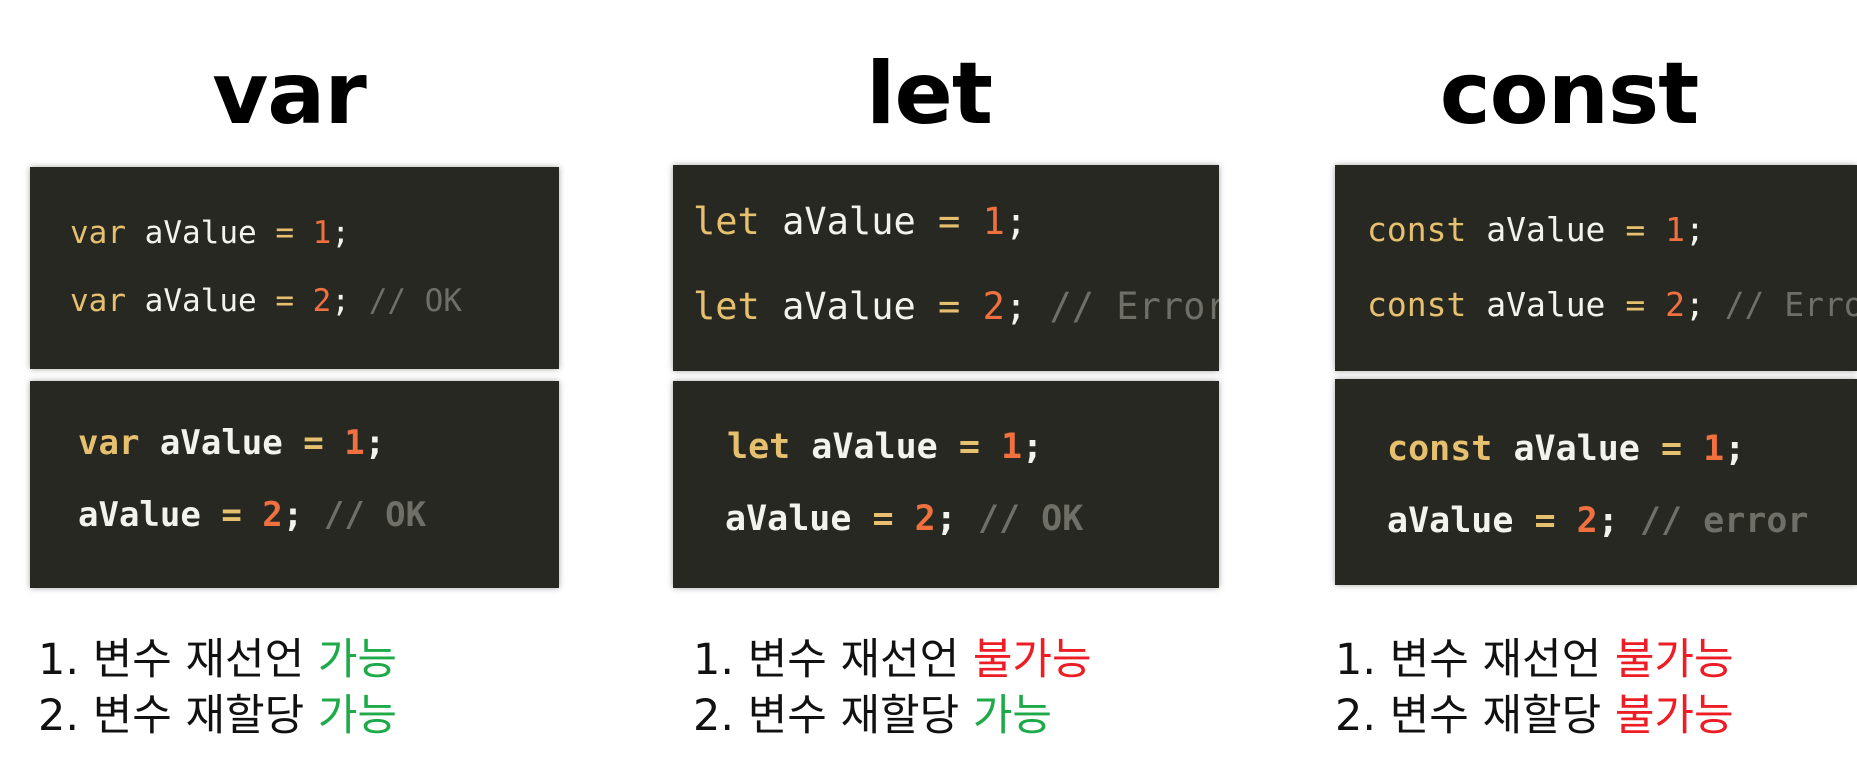 Image resolution: width=1857 pixels, height=764 pixels. I want to click on redeclare-code-panel: var aValue = 1; var aValue = 2; // OK, so click(294, 268).